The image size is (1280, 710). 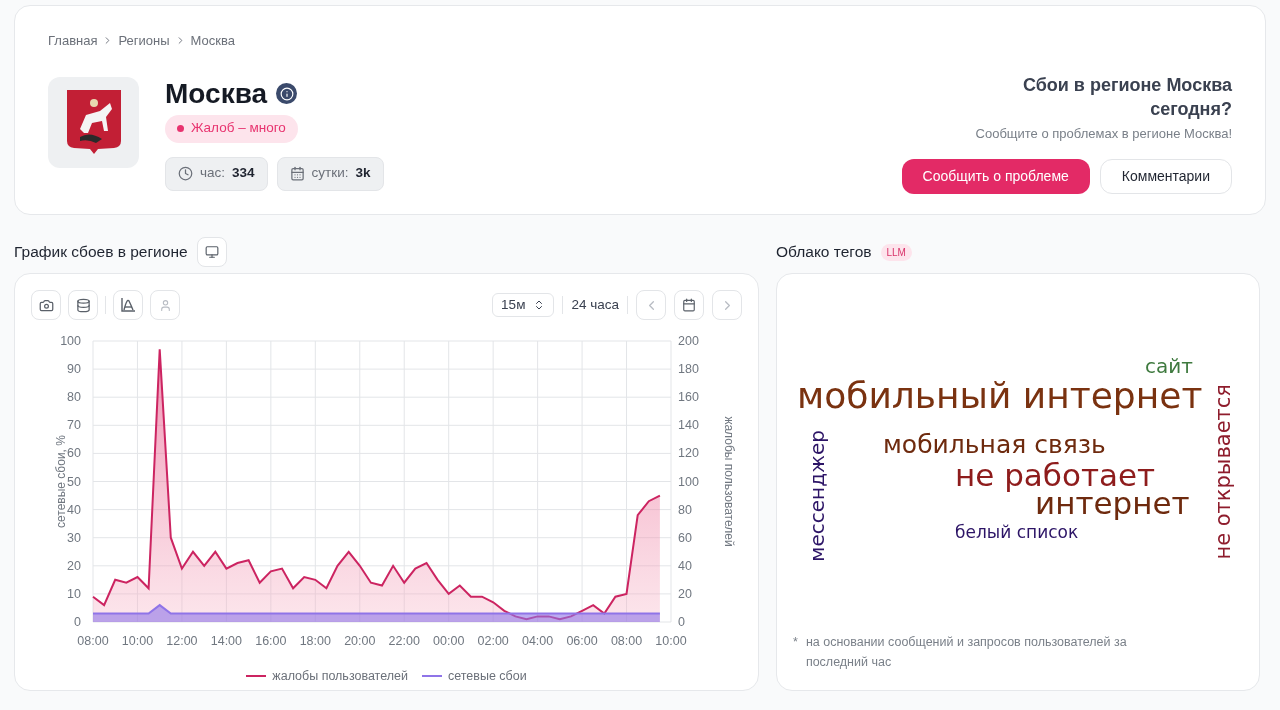 What do you see at coordinates (404, 641) in the screenshot?
I see `axis-tick-label: 22:00` at bounding box center [404, 641].